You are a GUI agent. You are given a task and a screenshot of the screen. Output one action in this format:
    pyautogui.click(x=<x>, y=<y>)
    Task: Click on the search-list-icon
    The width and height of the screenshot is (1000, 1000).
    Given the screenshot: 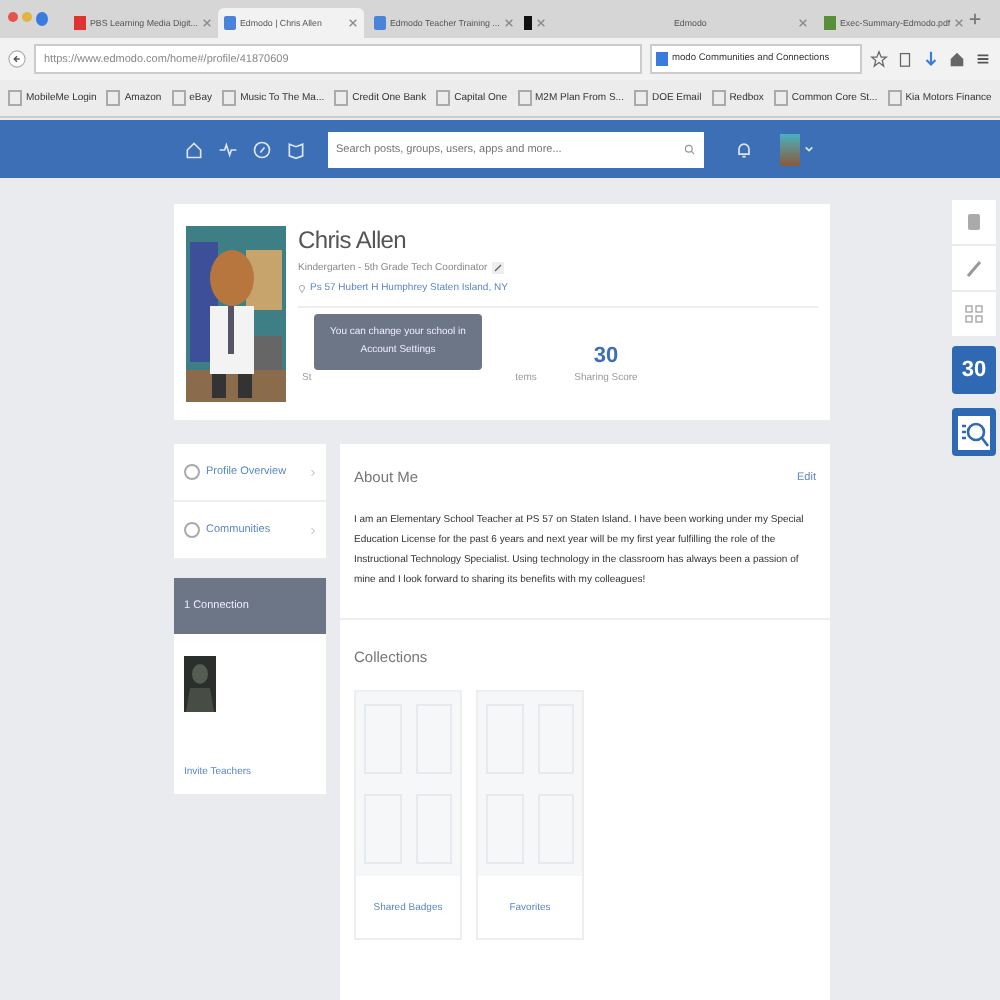 What is the action you would take?
    pyautogui.click(x=974, y=432)
    